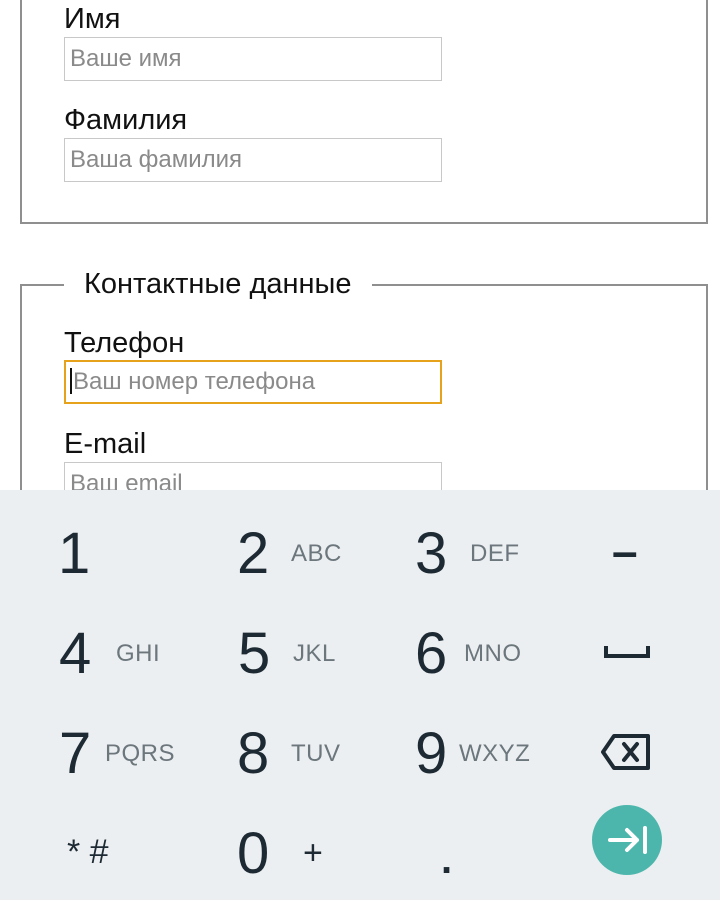 This screenshot has width=720, height=900. What do you see at coordinates (625, 551) in the screenshot?
I see `dash-symbol: –` at bounding box center [625, 551].